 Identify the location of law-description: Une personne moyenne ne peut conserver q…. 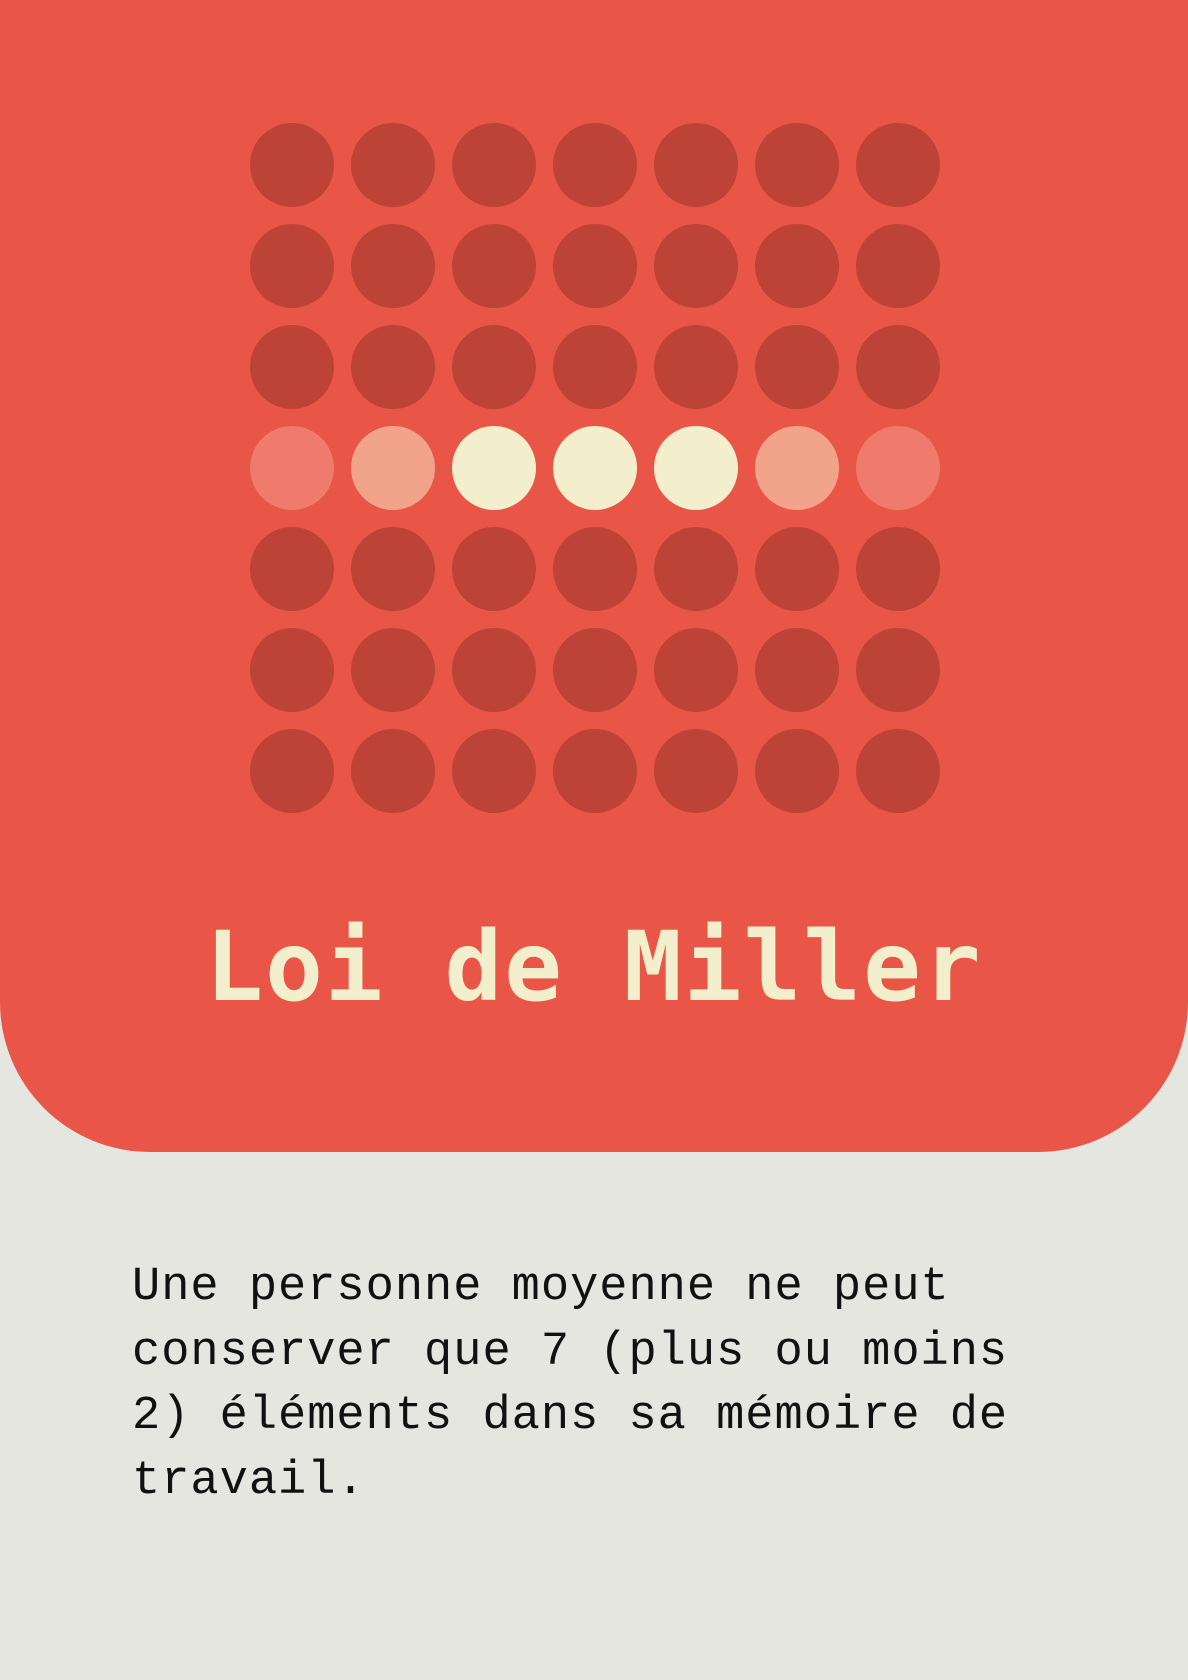
(570, 1384).